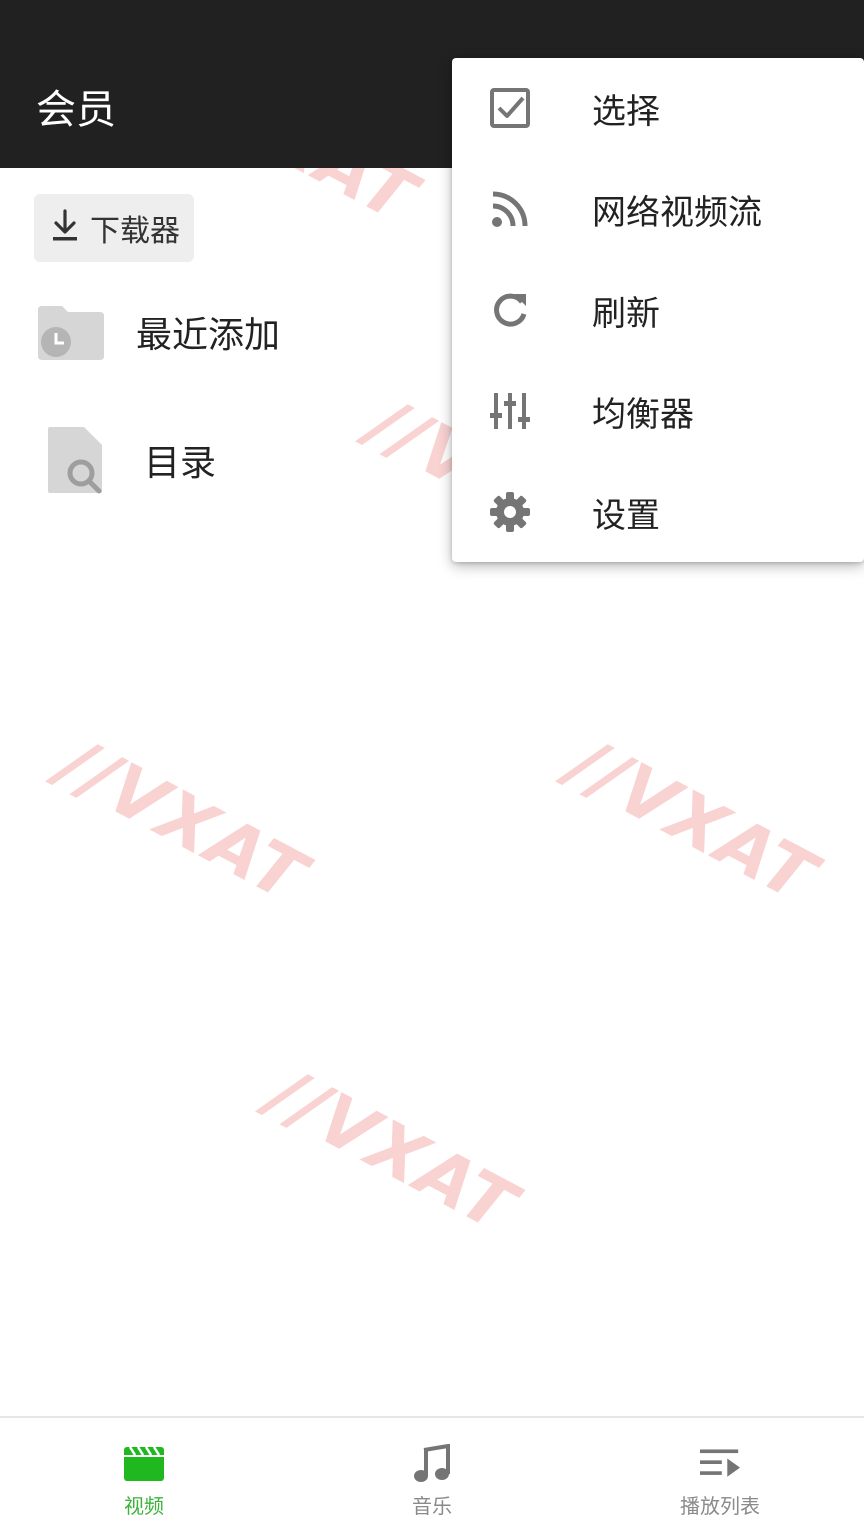 The height and width of the screenshot is (1538, 864). I want to click on nav-item-video: 视频, so click(144, 1478).